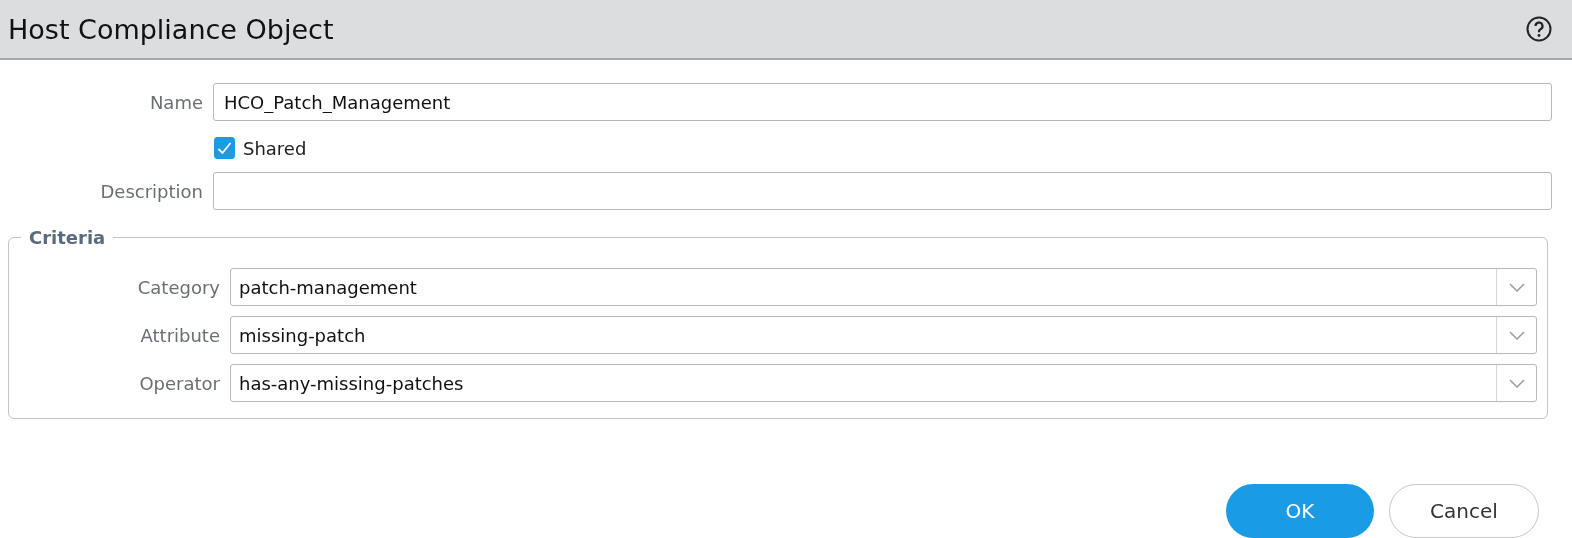 The height and width of the screenshot is (538, 1572). Describe the element at coordinates (275, 148) in the screenshot. I see `checkbox-label: Shared` at that location.